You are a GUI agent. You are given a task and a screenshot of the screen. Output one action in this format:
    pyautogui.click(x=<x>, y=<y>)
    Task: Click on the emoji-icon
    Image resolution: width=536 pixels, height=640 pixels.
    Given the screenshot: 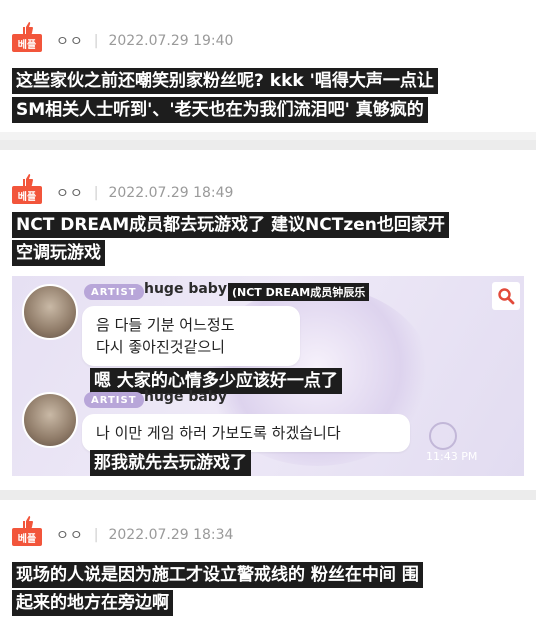 What is the action you would take?
    pyautogui.click(x=443, y=436)
    